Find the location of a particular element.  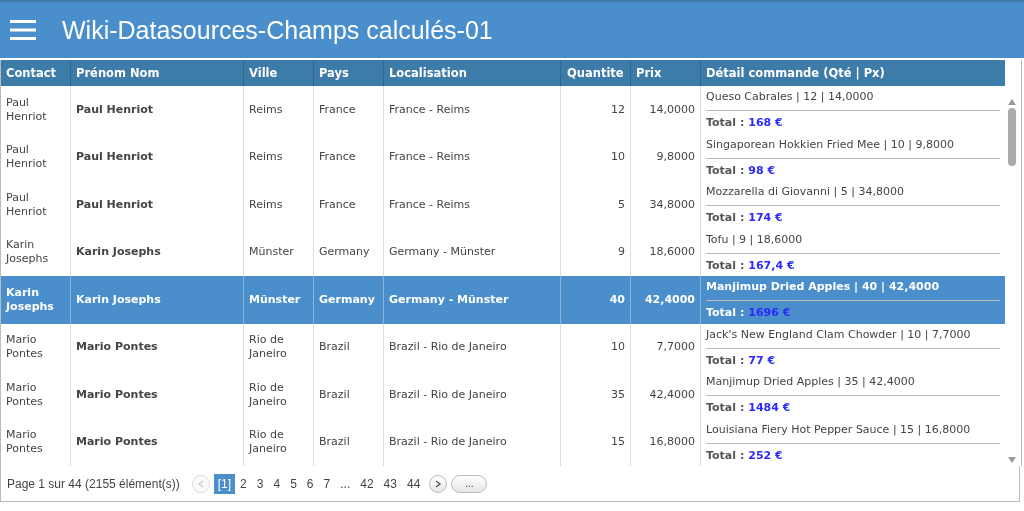

column-header: Pays is located at coordinates (349, 73).